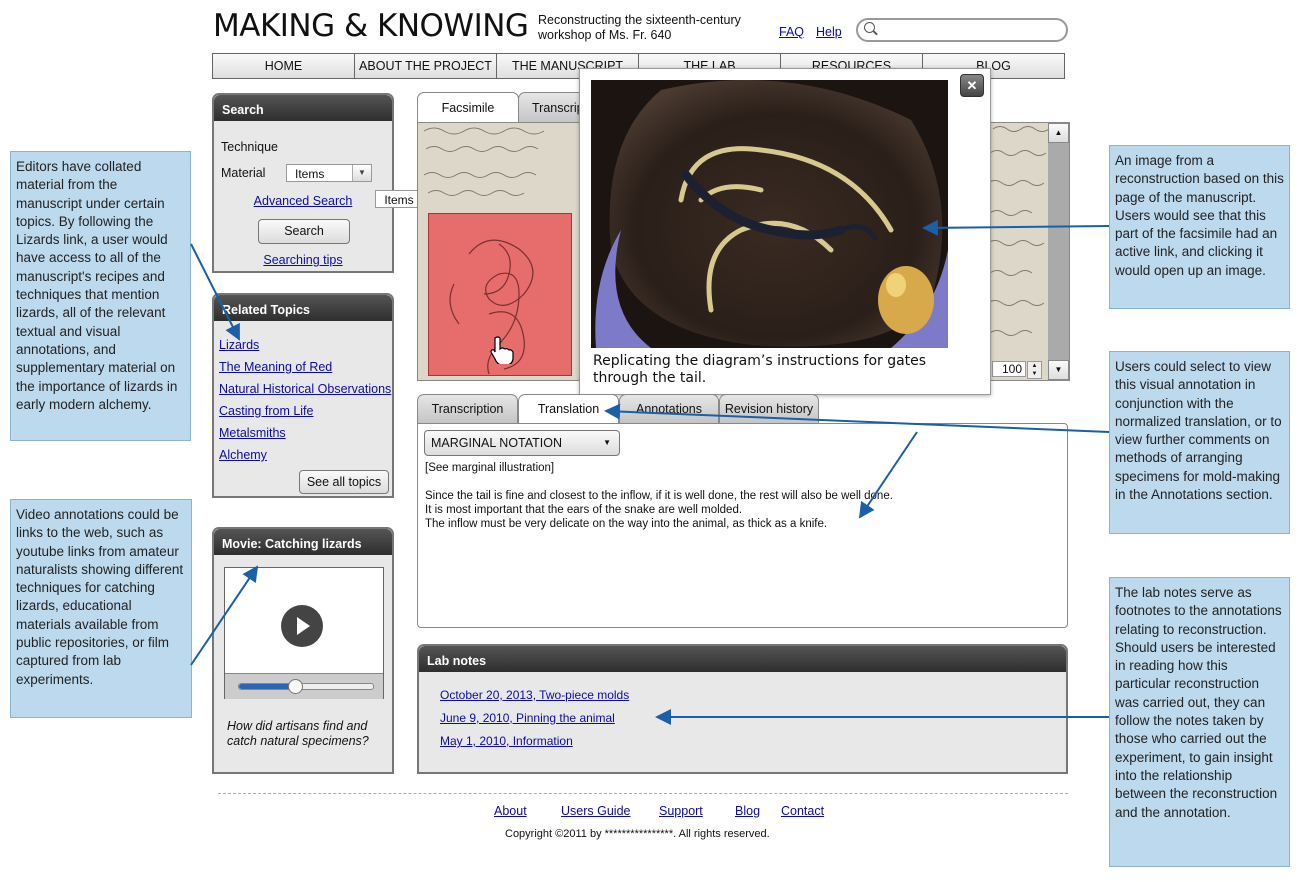 The image size is (1300, 882). I want to click on translation-line: [See marginal illustration], so click(490, 468).